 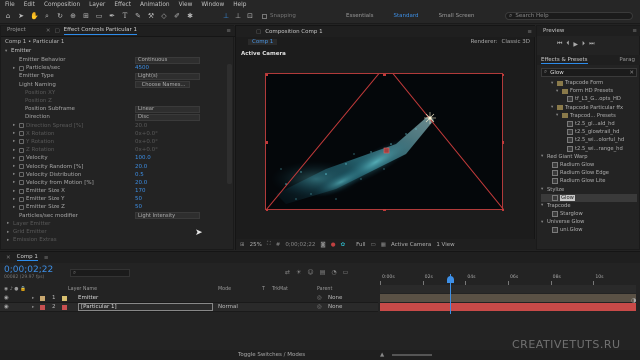 What do you see at coordinates (16, 31) in the screenshot?
I see `tab-project: Project` at bounding box center [16, 31].